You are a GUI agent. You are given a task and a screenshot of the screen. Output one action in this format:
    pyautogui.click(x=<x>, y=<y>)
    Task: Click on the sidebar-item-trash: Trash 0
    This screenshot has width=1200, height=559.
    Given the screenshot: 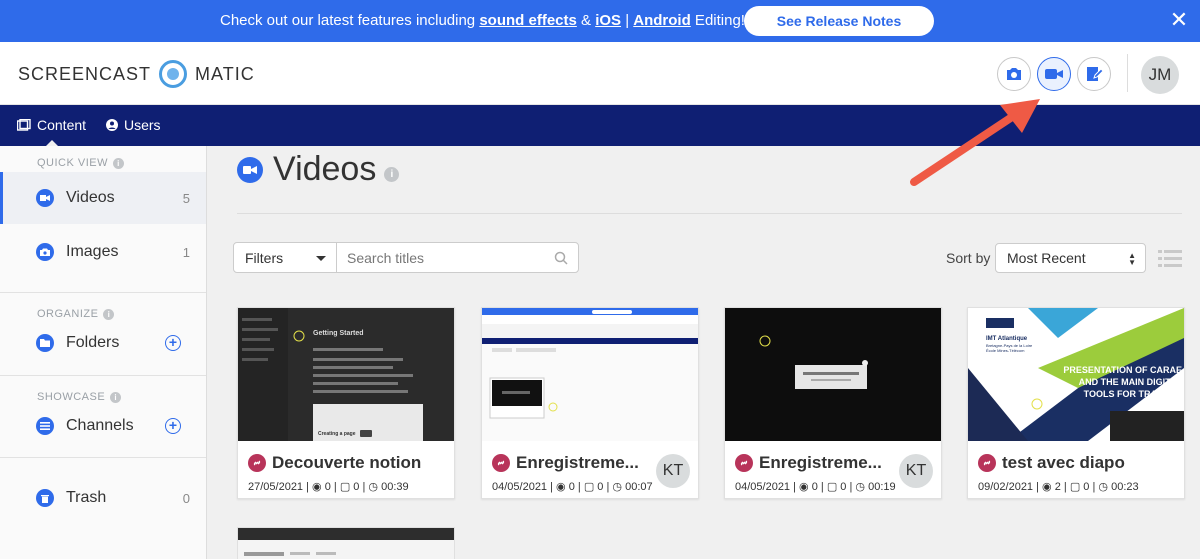 What is the action you would take?
    pyautogui.click(x=103, y=498)
    